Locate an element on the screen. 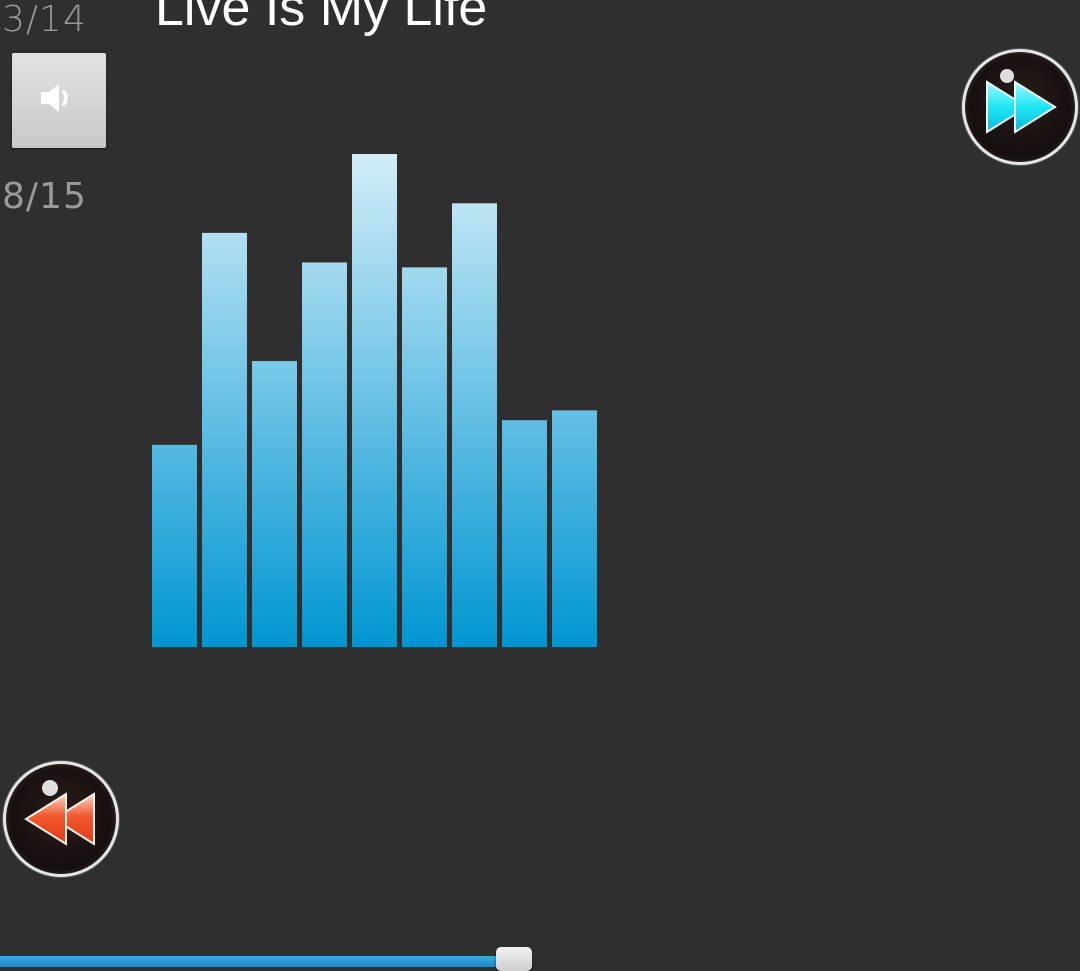  volume-button is located at coordinates (59, 100).